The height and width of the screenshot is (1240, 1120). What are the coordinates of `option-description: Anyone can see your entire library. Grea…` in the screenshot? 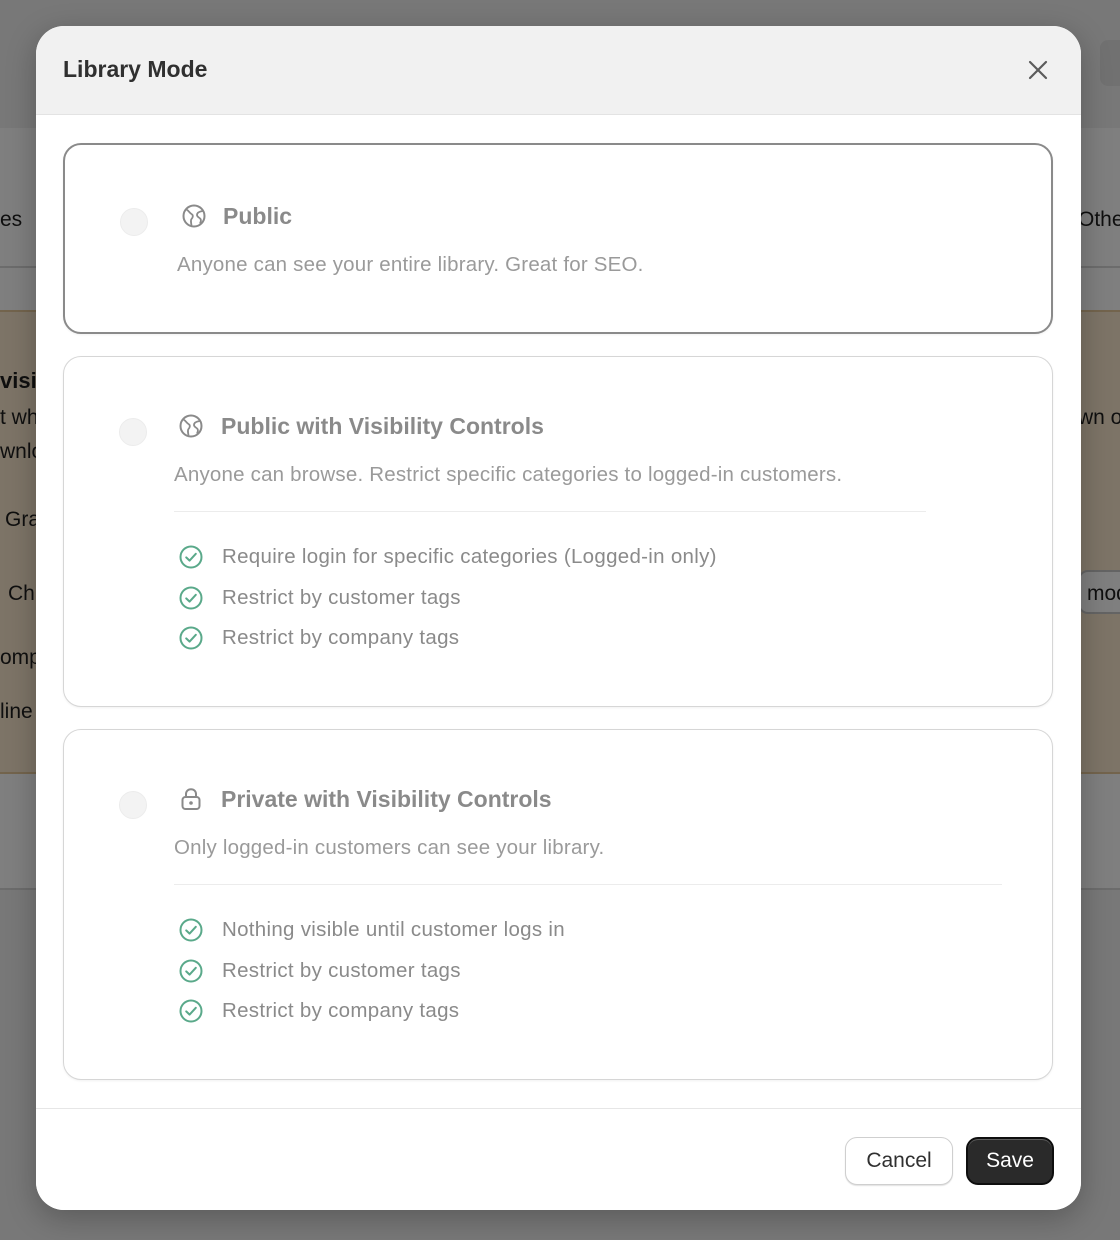 It's located at (410, 264).